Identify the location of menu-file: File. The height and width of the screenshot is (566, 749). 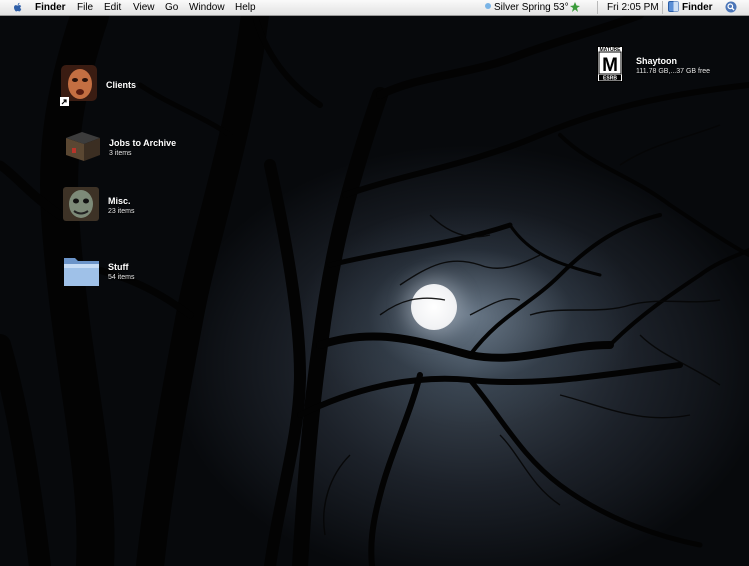
(85, 7).